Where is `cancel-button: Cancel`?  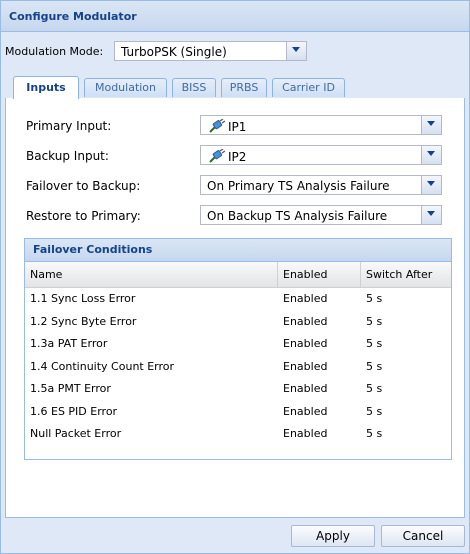 cancel-button: Cancel is located at coordinates (423, 536).